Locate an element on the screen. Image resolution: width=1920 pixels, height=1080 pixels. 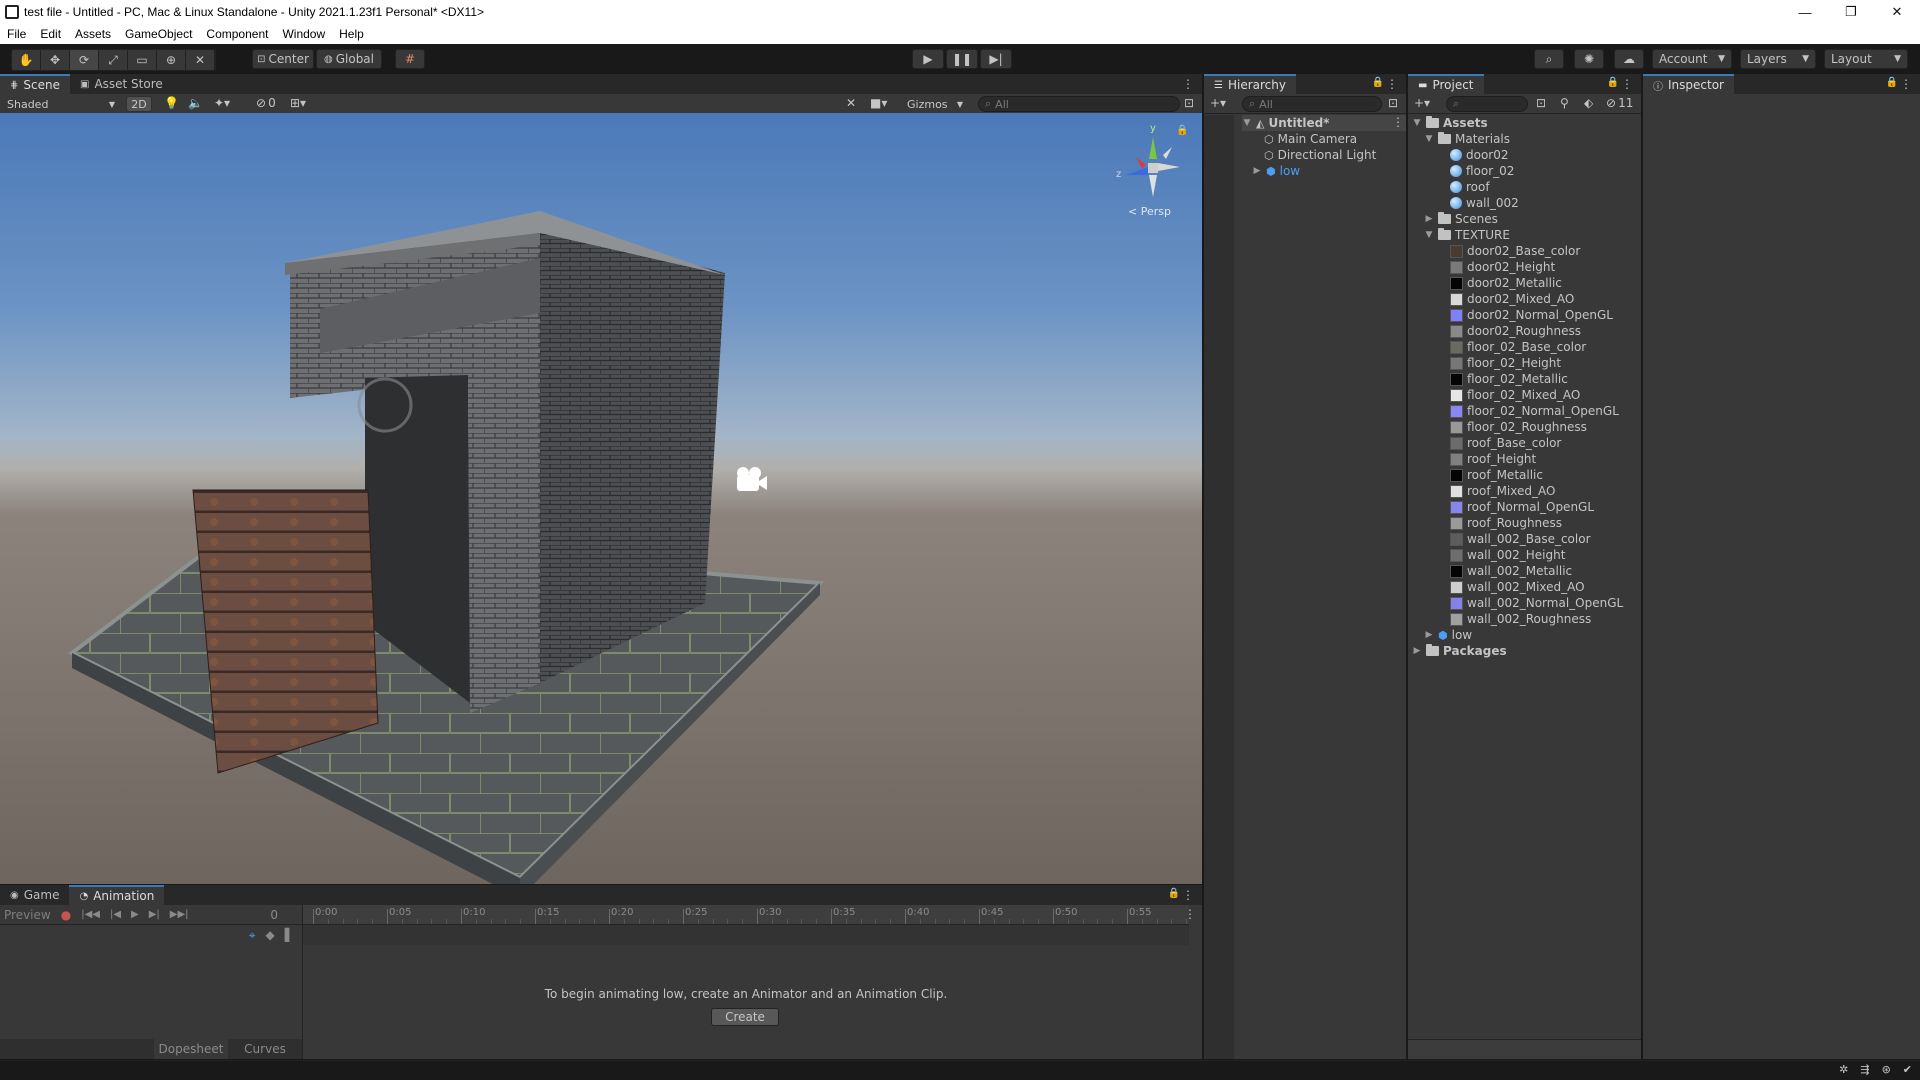
hierarchy-item-directional-light: ⬡ Directional Light is located at coordinates (1320, 155).